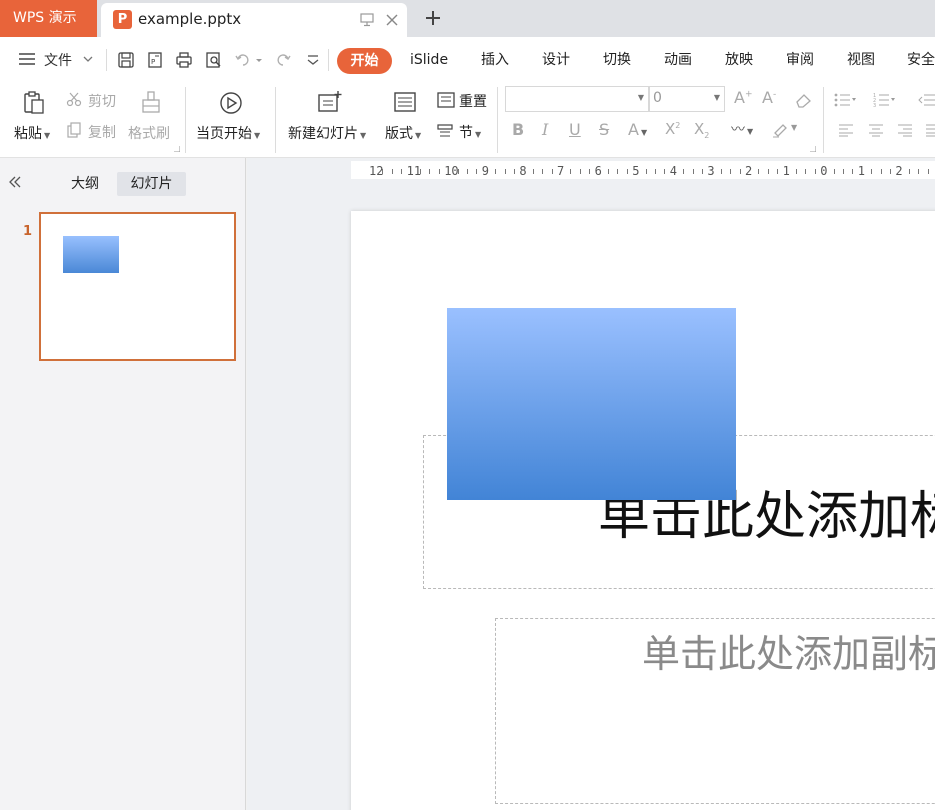 This screenshot has width=935, height=810. What do you see at coordinates (672, 129) in the screenshot?
I see `superscript-icon: X2` at bounding box center [672, 129].